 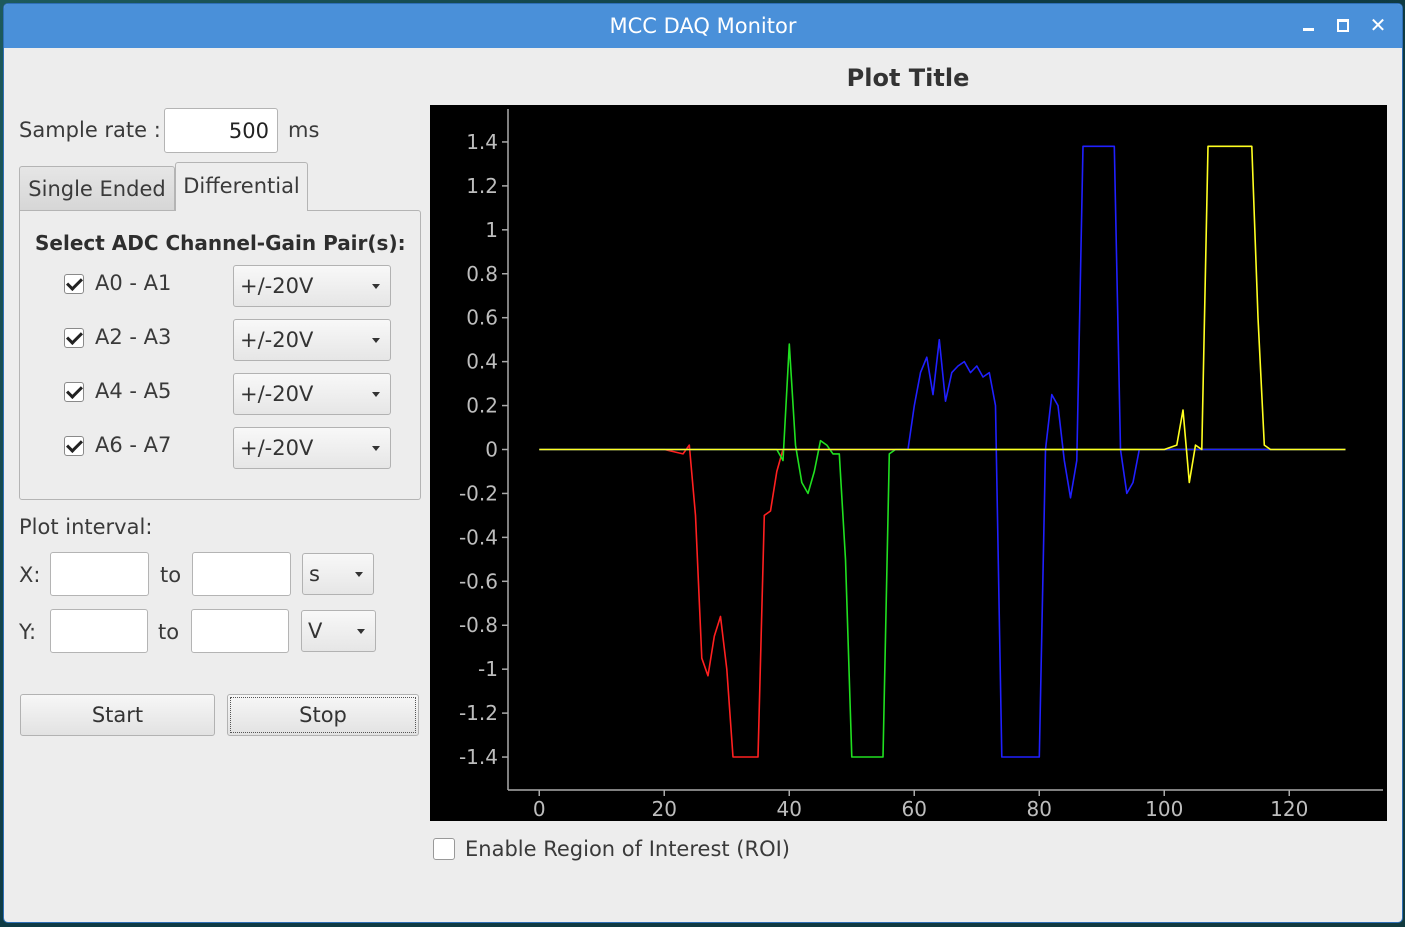 What do you see at coordinates (30, 575) in the screenshot?
I see `x-range-label: X:` at bounding box center [30, 575].